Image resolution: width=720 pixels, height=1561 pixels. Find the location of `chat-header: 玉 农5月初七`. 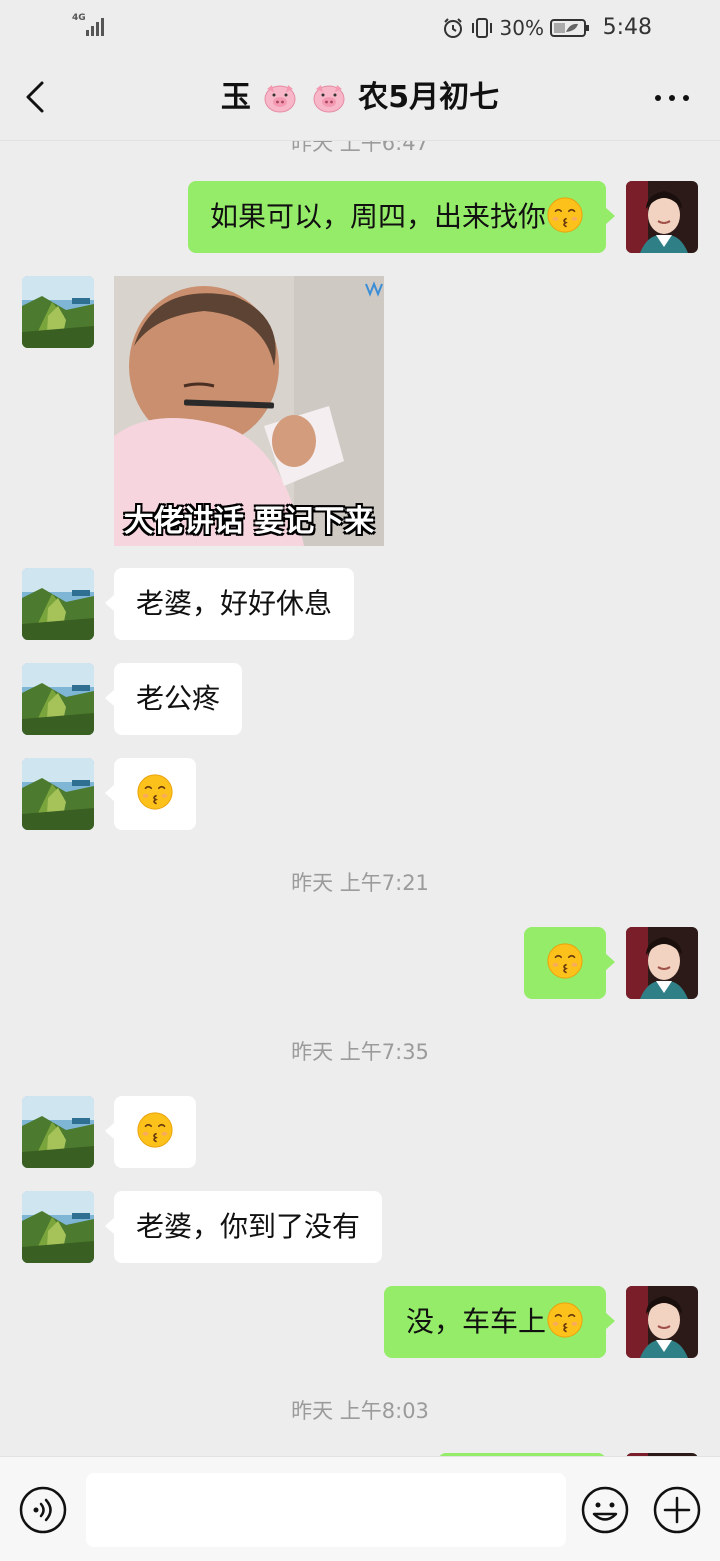

chat-header: 玉 农5月初七 is located at coordinates (360, 98).